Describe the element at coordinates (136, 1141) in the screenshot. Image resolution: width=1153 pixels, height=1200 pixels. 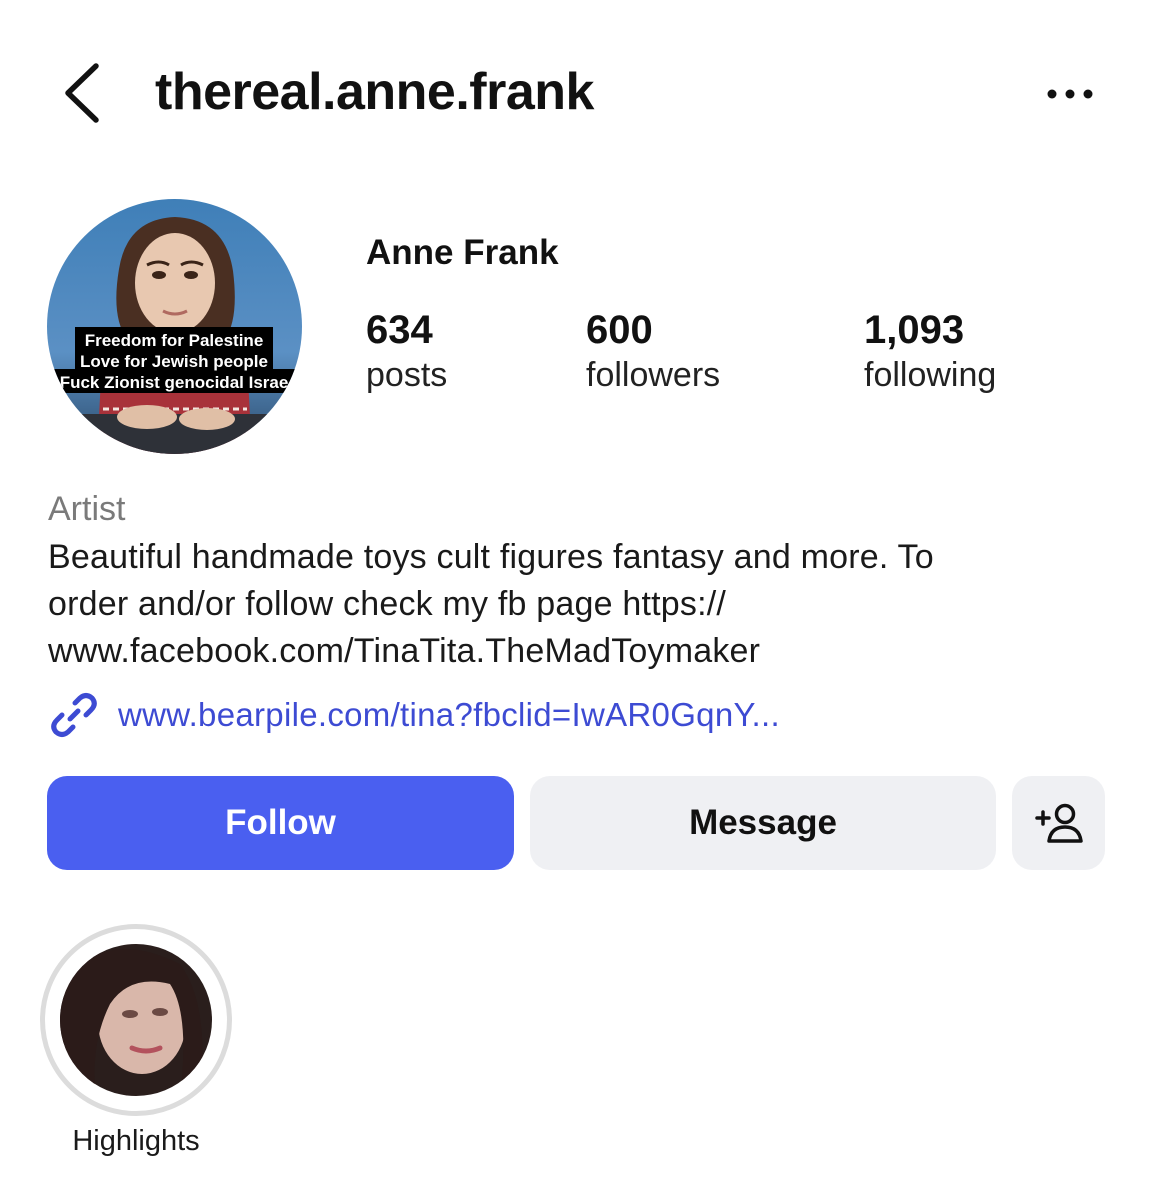
I see `highlight-label: Highlights` at that location.